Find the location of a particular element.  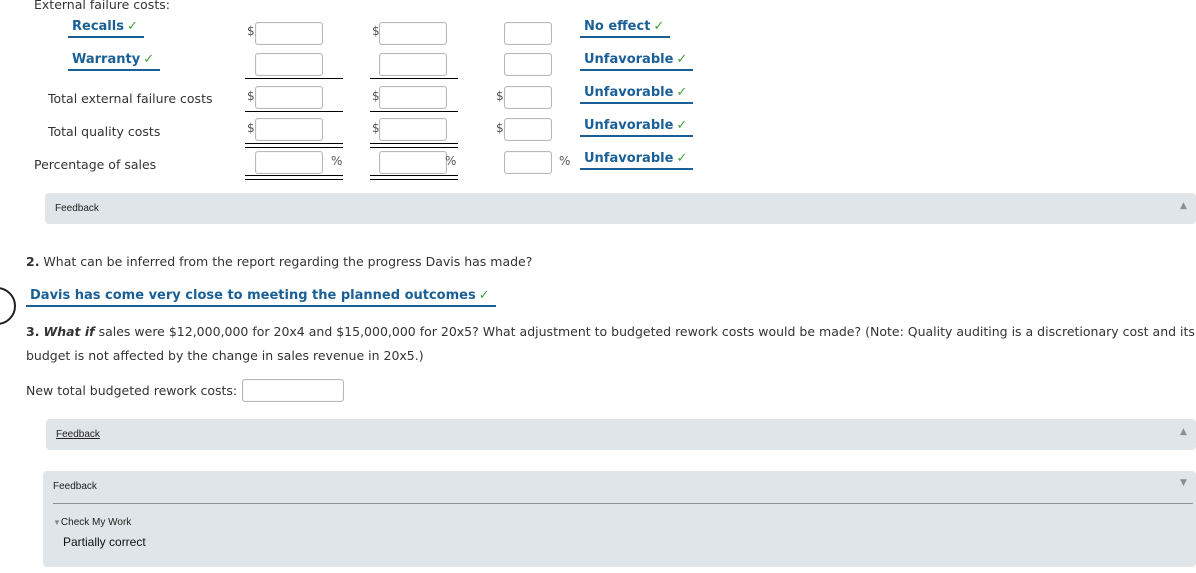

check-my-work-toggle: ▼Check My Work is located at coordinates (92, 522).